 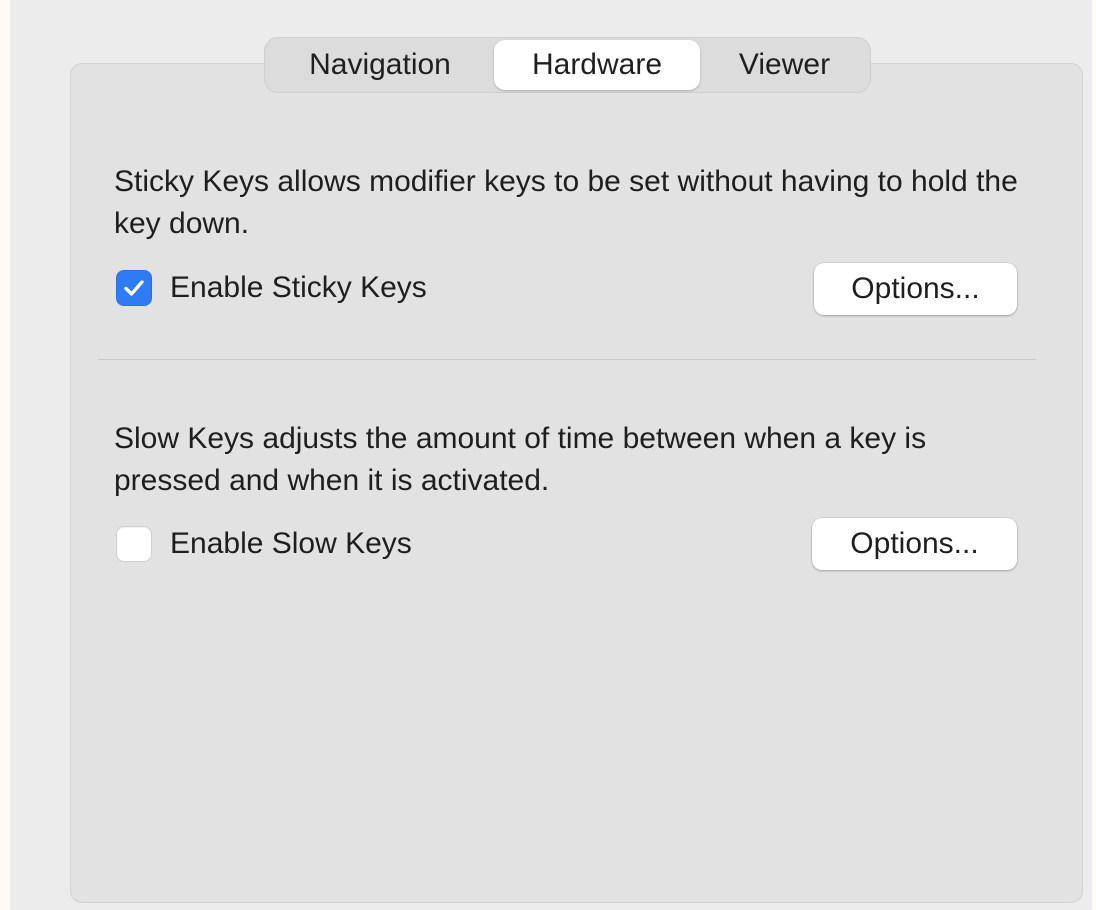 I want to click on slow-keys-checkbox, so click(x=134, y=544).